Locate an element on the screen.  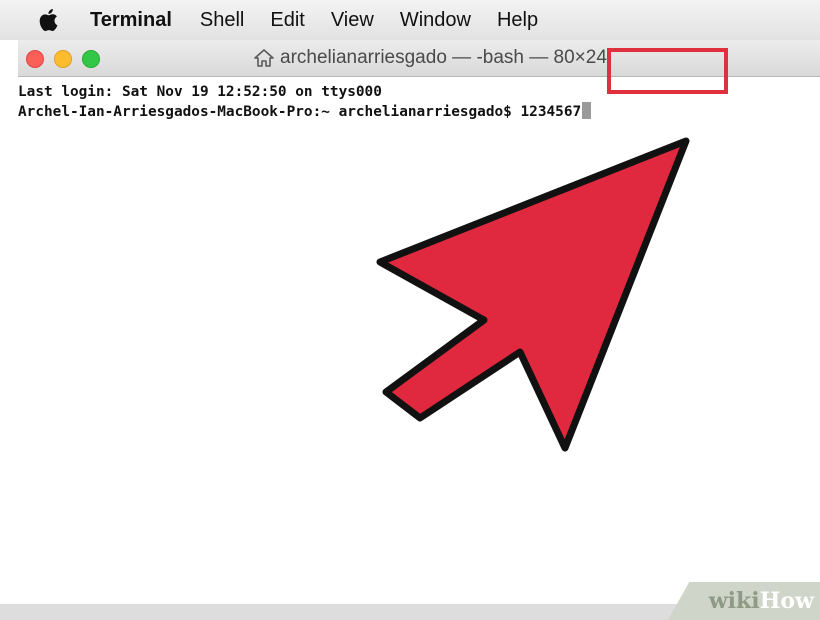
watermark-how: How is located at coordinates (786, 601).